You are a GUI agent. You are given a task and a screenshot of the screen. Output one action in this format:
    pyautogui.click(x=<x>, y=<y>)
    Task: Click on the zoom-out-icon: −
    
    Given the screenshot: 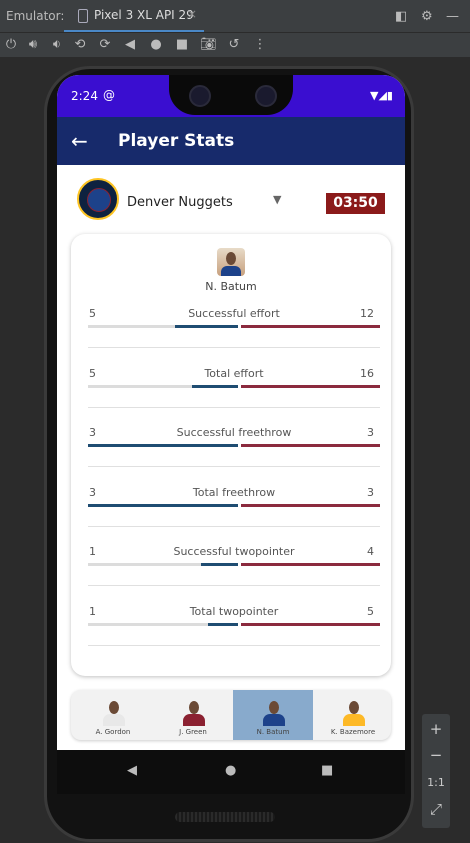 What is the action you would take?
    pyautogui.click(x=436, y=755)
    